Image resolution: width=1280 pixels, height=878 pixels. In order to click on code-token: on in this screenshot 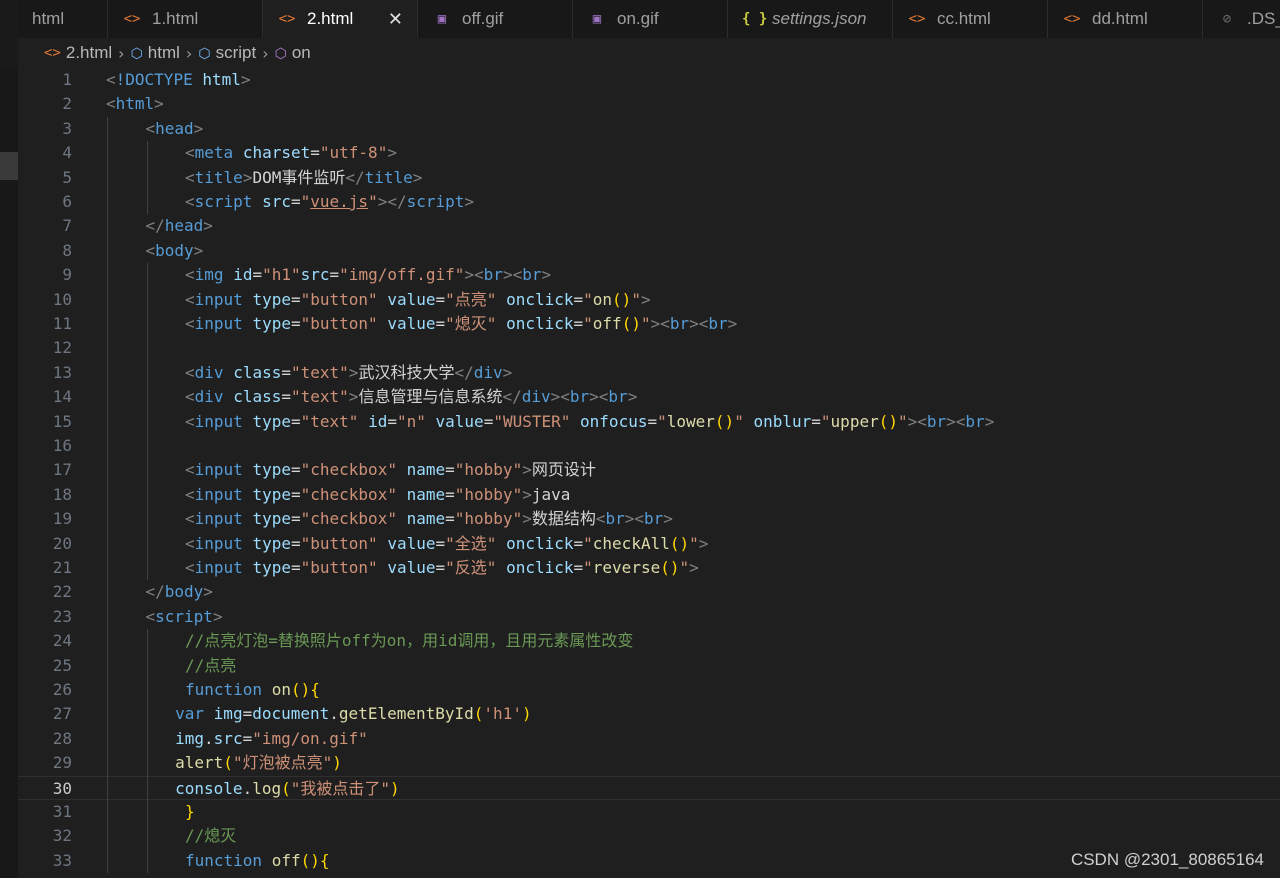, I will do `click(281, 689)`.